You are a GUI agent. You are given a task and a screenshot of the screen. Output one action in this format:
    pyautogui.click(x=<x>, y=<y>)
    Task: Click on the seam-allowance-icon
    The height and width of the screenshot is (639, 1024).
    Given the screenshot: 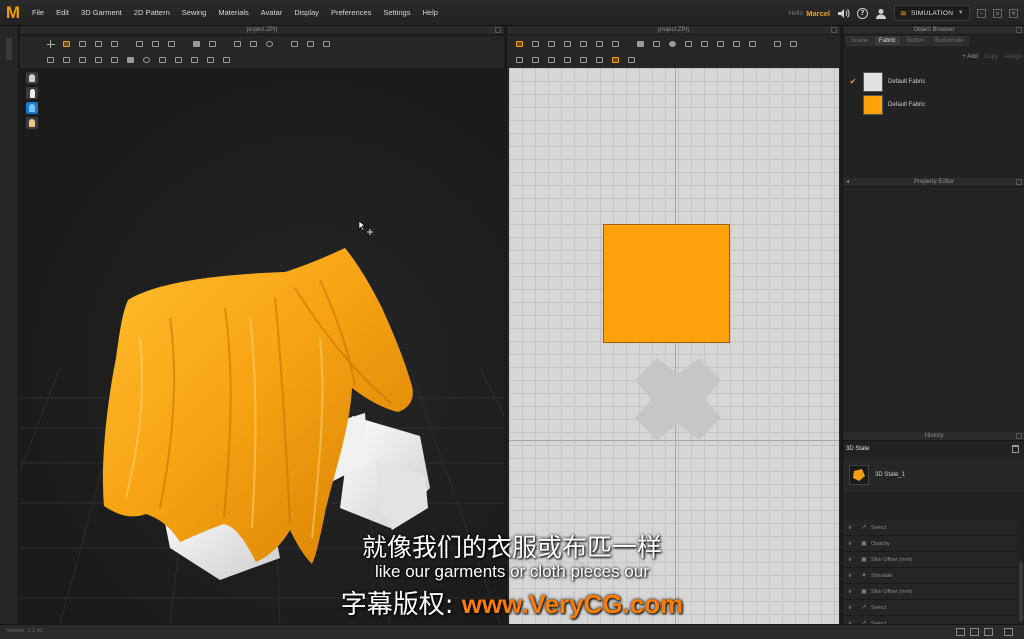 What is the action you would take?
    pyautogui.click(x=567, y=60)
    